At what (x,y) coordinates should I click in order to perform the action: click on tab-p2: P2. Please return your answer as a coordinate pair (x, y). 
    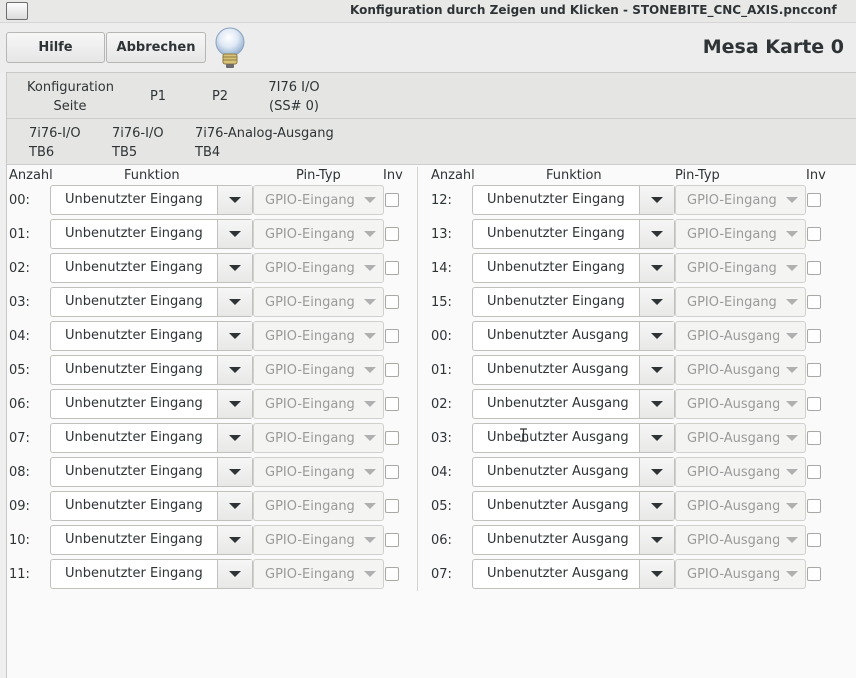
    Looking at the image, I should click on (220, 96).